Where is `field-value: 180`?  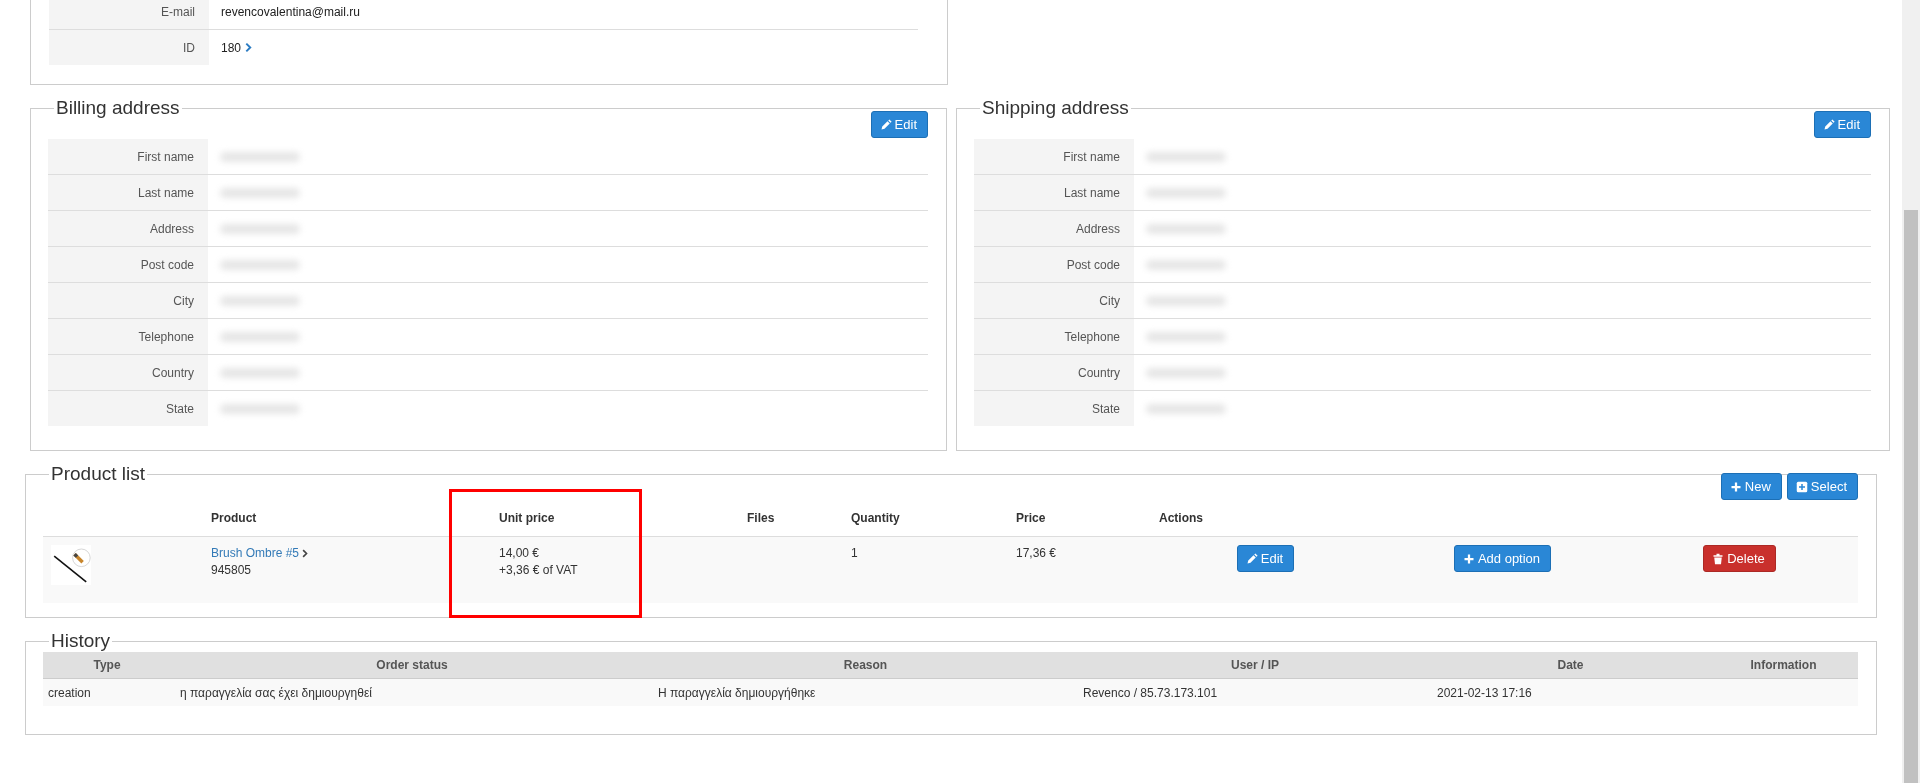 field-value: 180 is located at coordinates (231, 47).